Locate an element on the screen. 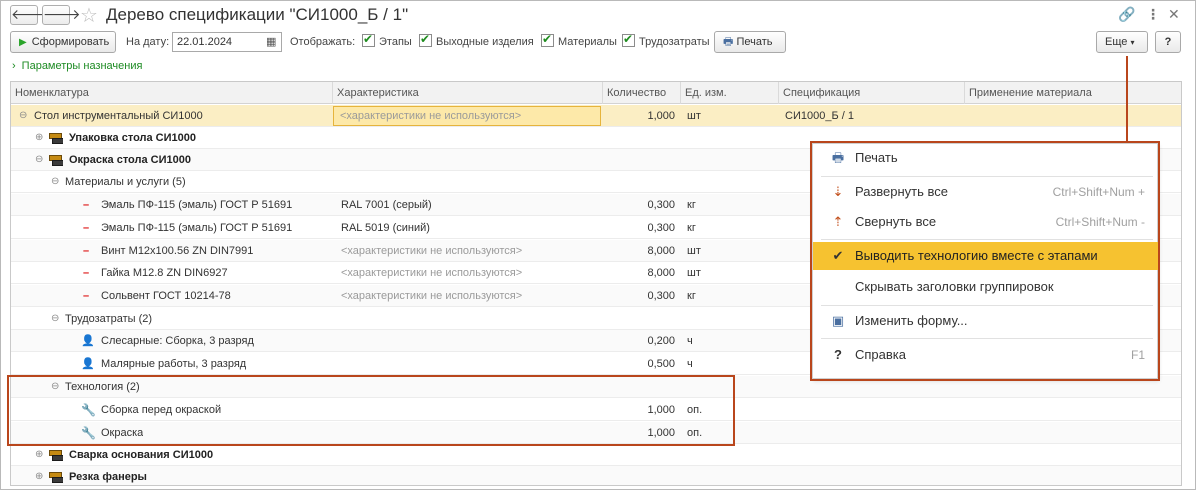 The width and height of the screenshot is (1196, 490). menu-item-label: Печать is located at coordinates (876, 157).